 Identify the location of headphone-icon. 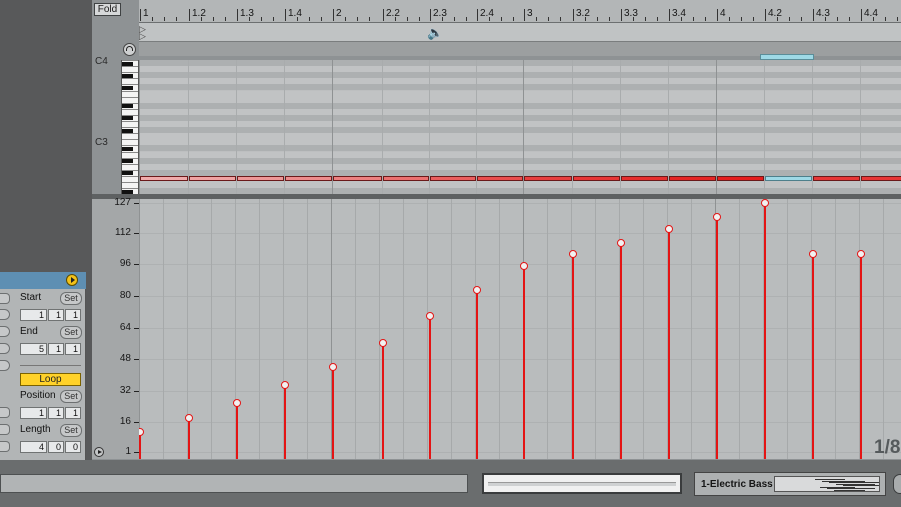
(129, 49).